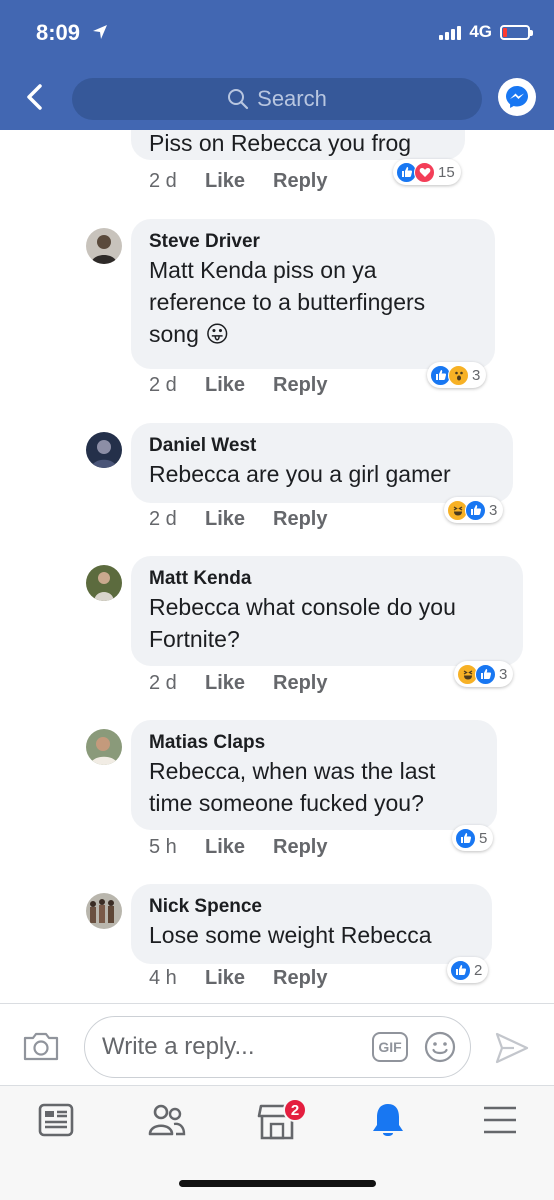  I want to click on comment-text: Piss on Rebecca you frog, so click(280, 143).